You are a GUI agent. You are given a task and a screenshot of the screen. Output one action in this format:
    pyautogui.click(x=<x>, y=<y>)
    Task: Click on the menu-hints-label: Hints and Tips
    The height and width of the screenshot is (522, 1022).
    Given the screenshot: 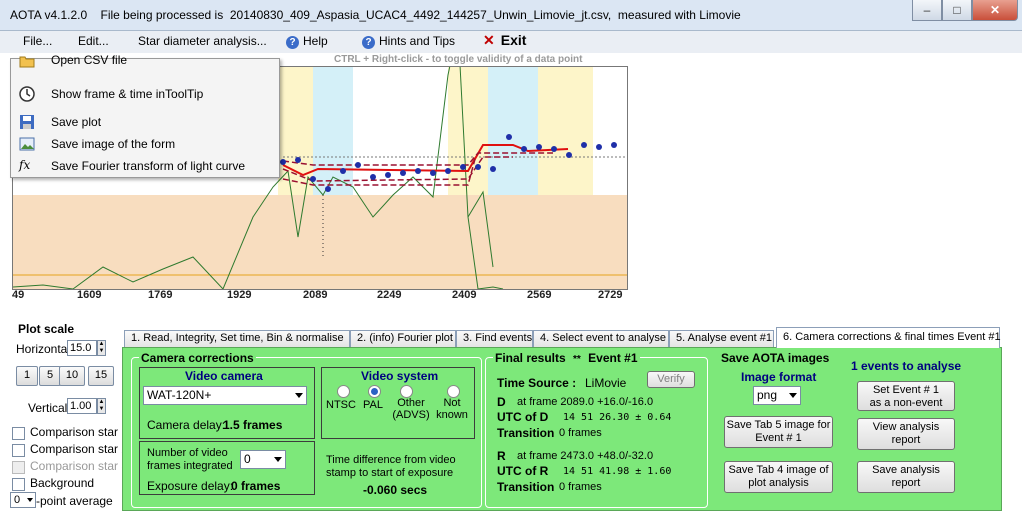 What is the action you would take?
    pyautogui.click(x=417, y=41)
    